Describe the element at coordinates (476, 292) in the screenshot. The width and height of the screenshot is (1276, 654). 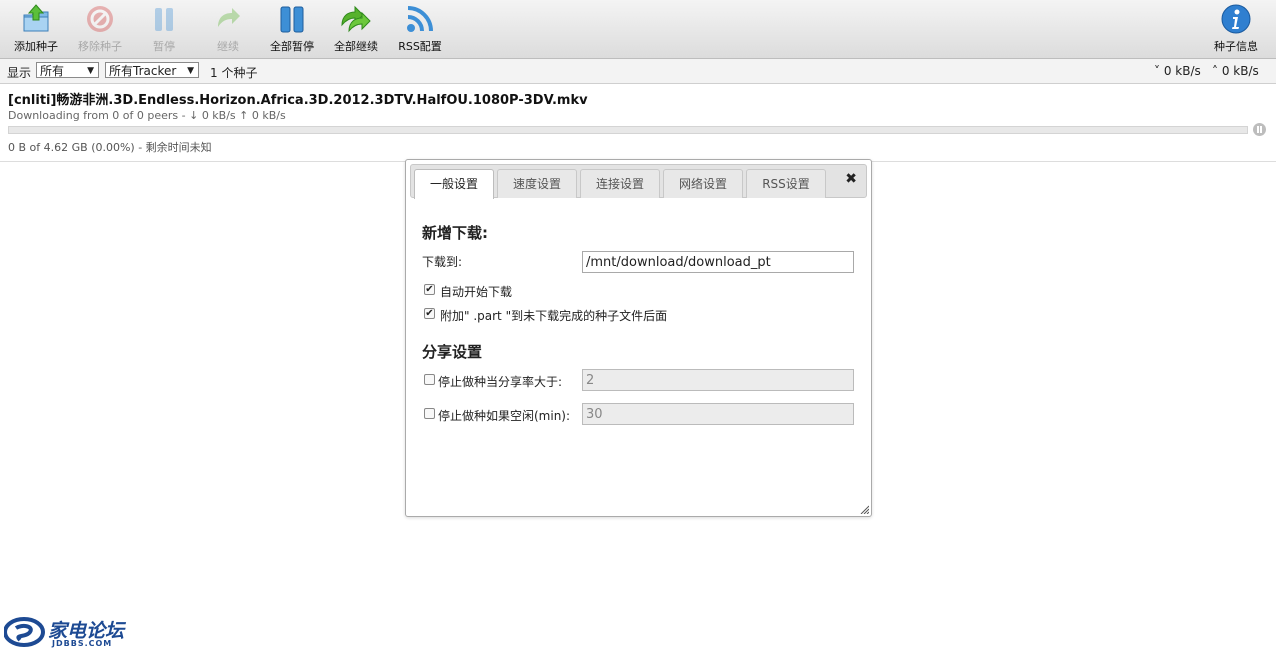
I see `auto-start-label: 自动开始下载` at that location.